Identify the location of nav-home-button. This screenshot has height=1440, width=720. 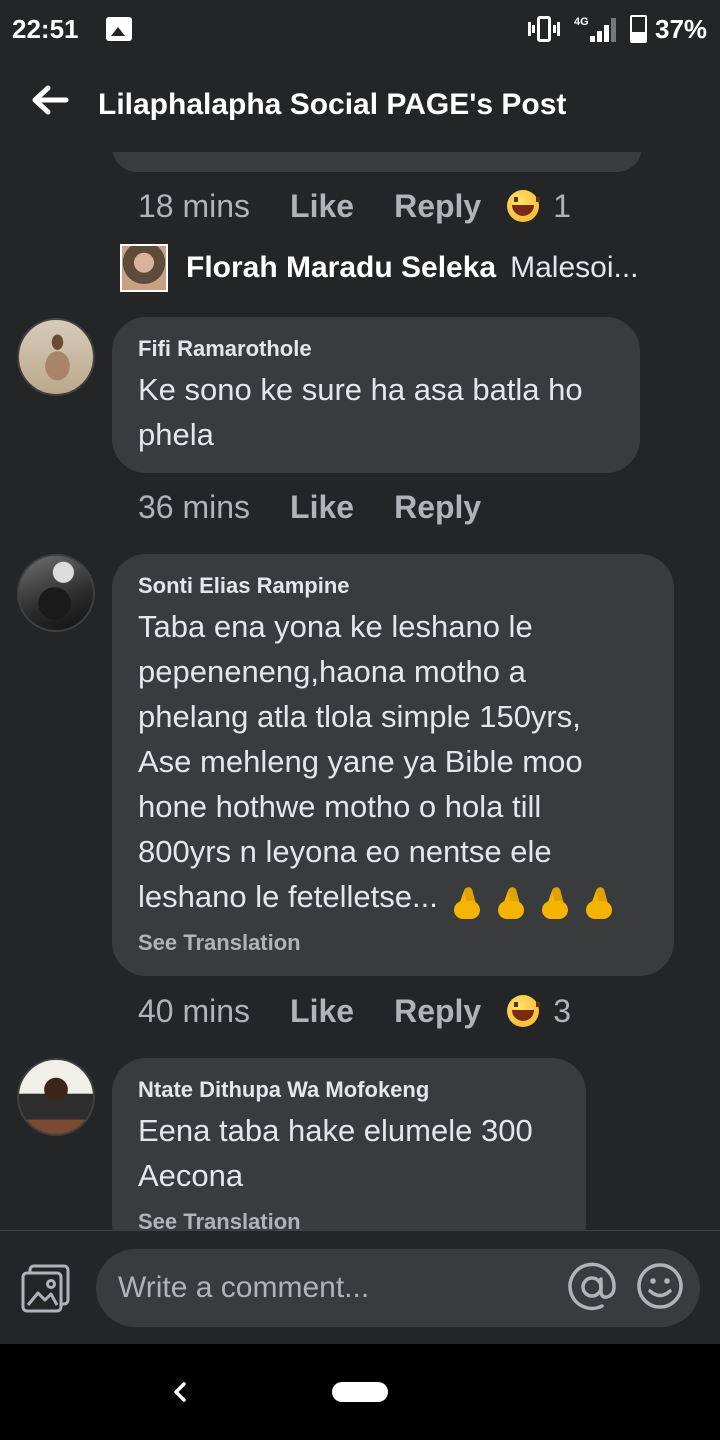
(360, 1392).